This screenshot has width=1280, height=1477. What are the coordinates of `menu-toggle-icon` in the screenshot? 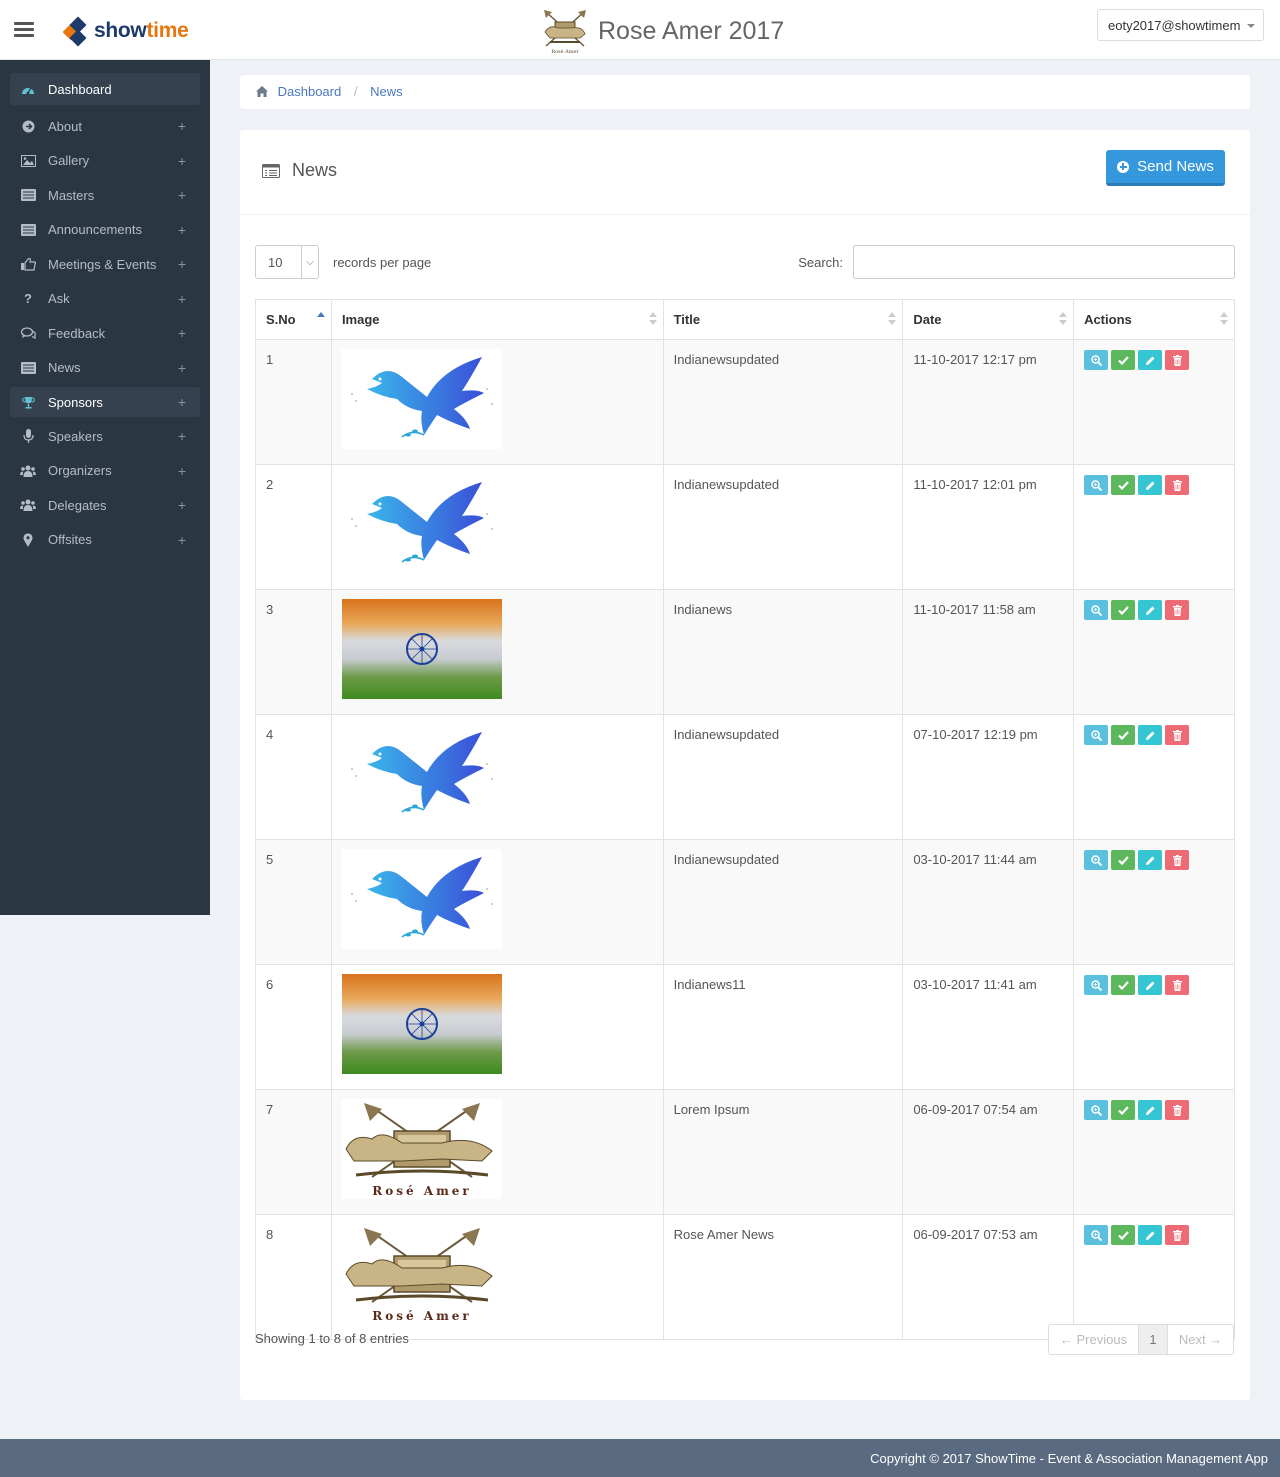 It's located at (24, 30).